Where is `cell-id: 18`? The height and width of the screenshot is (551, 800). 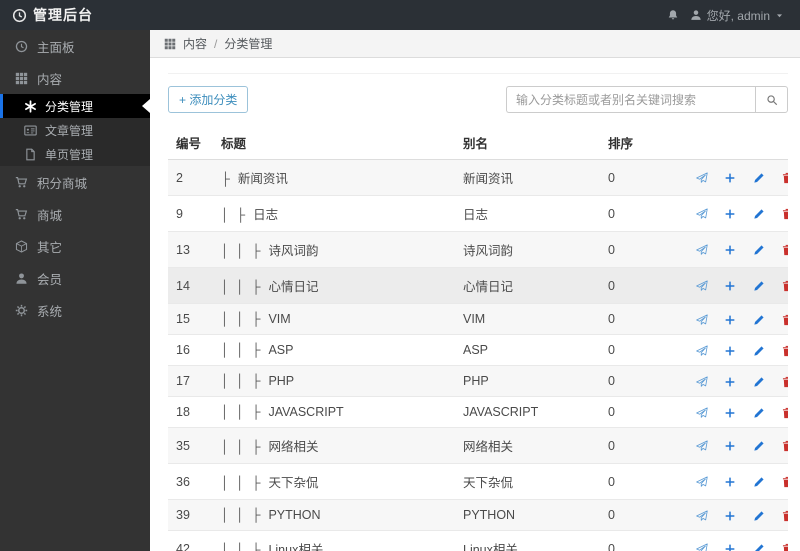
cell-id: 18 is located at coordinates (190, 412).